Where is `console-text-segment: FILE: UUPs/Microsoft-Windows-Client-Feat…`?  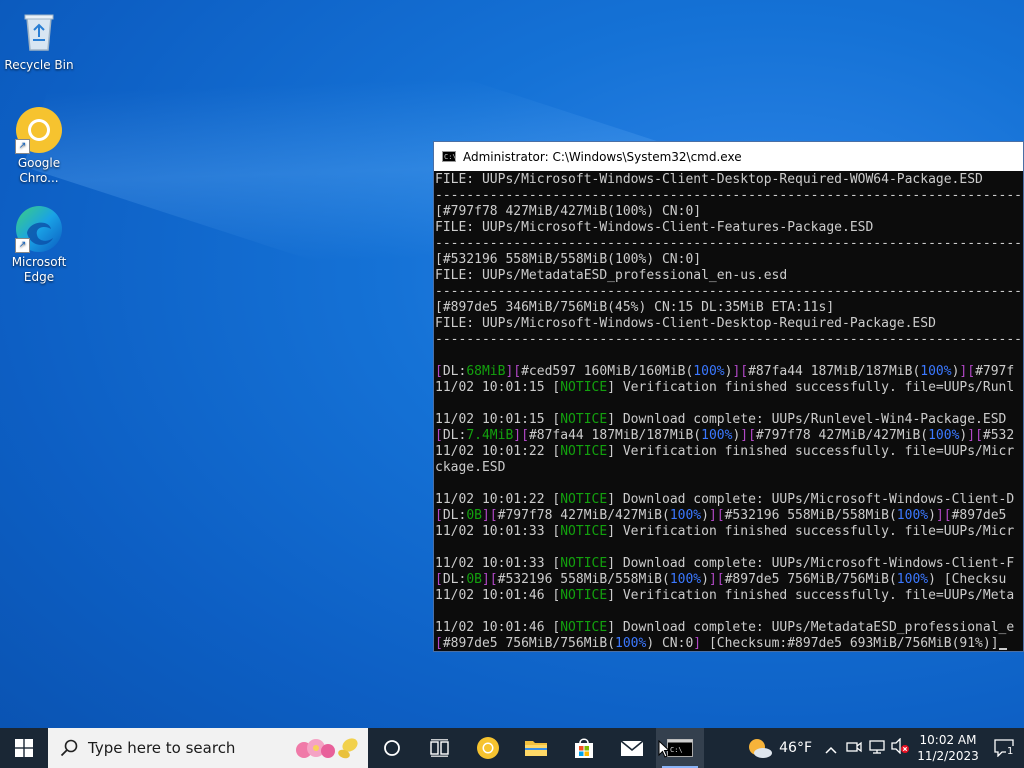
console-text-segment: FILE: UUPs/Microsoft-Windows-Client-Feat… is located at coordinates (654, 227).